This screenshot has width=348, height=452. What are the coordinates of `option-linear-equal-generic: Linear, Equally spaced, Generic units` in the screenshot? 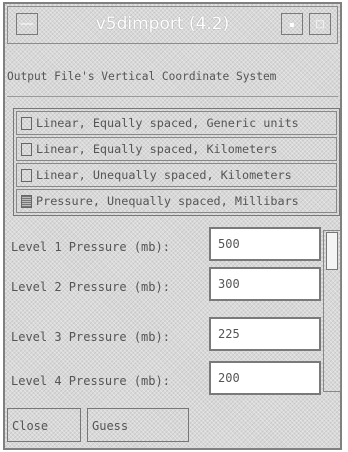 It's located at (176, 123).